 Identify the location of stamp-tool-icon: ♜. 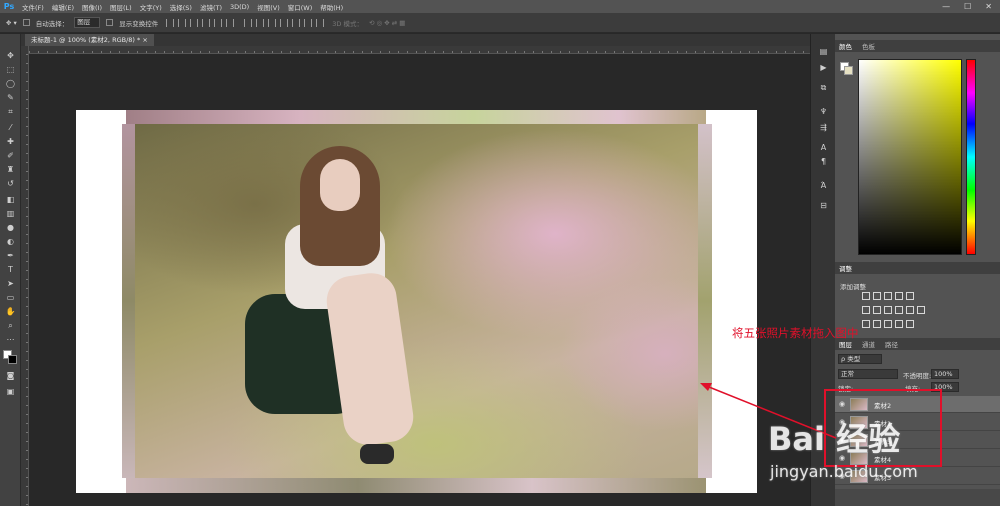
(10, 169).